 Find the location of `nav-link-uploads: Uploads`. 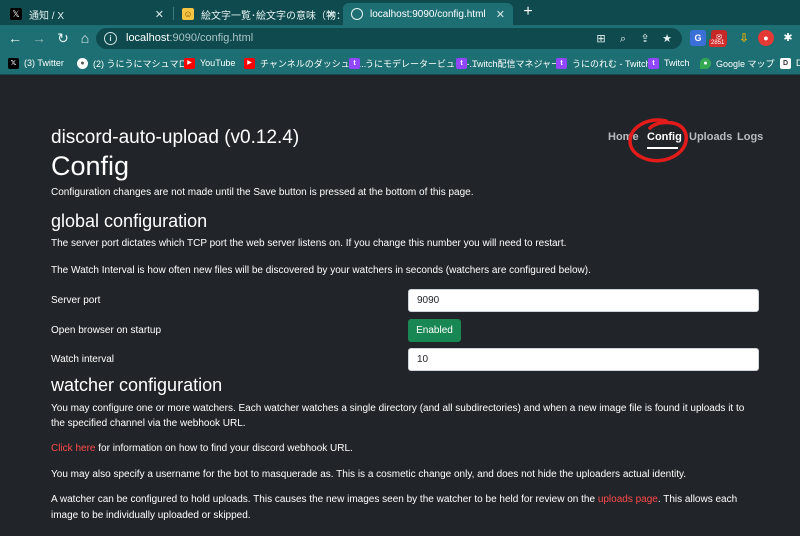

nav-link-uploads: Uploads is located at coordinates (710, 137).